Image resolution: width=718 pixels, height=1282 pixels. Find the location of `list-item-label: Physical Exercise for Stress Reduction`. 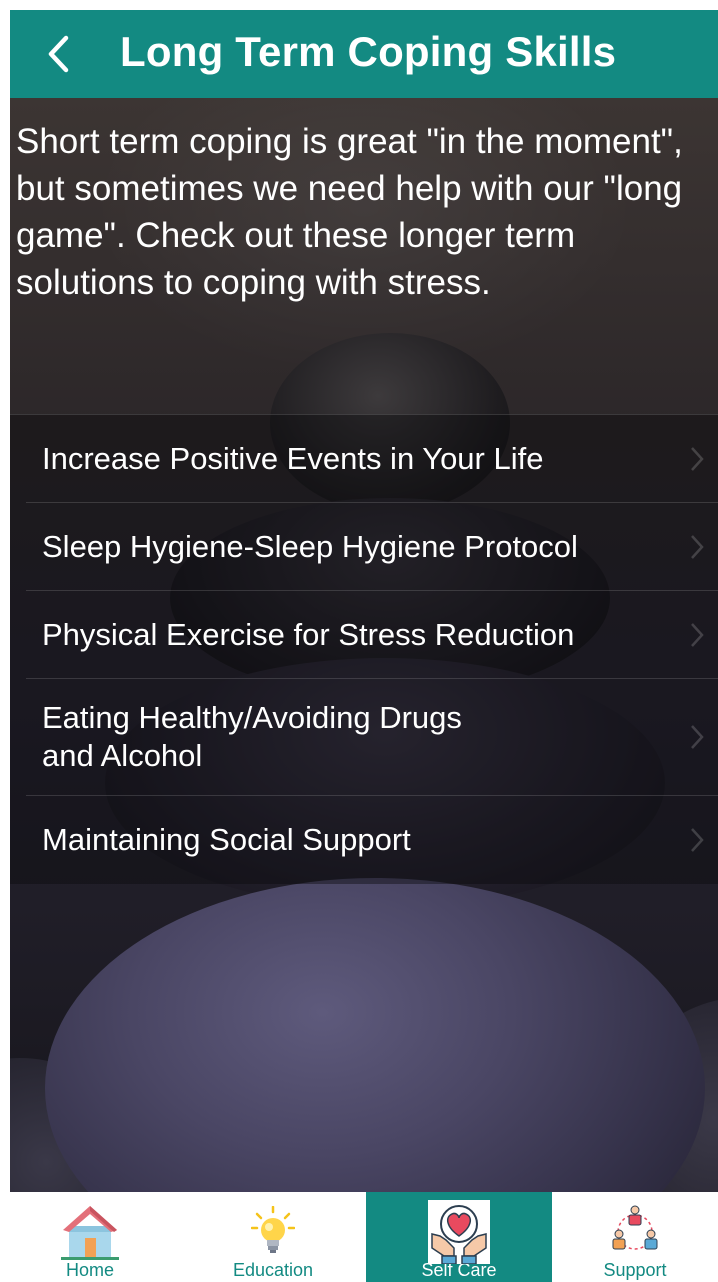

list-item-label: Physical Exercise for Stress Reduction is located at coordinates (308, 634).